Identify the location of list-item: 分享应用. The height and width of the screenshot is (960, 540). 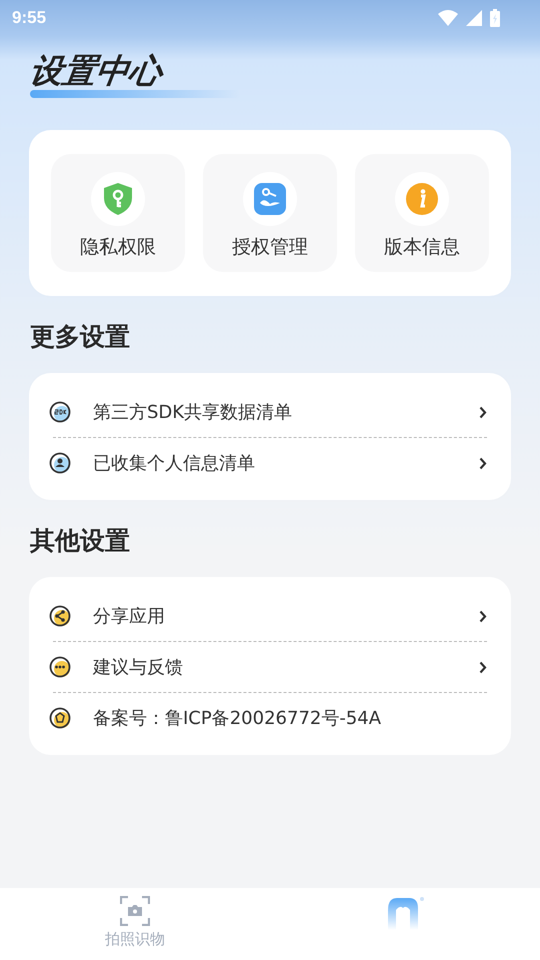
(268, 616).